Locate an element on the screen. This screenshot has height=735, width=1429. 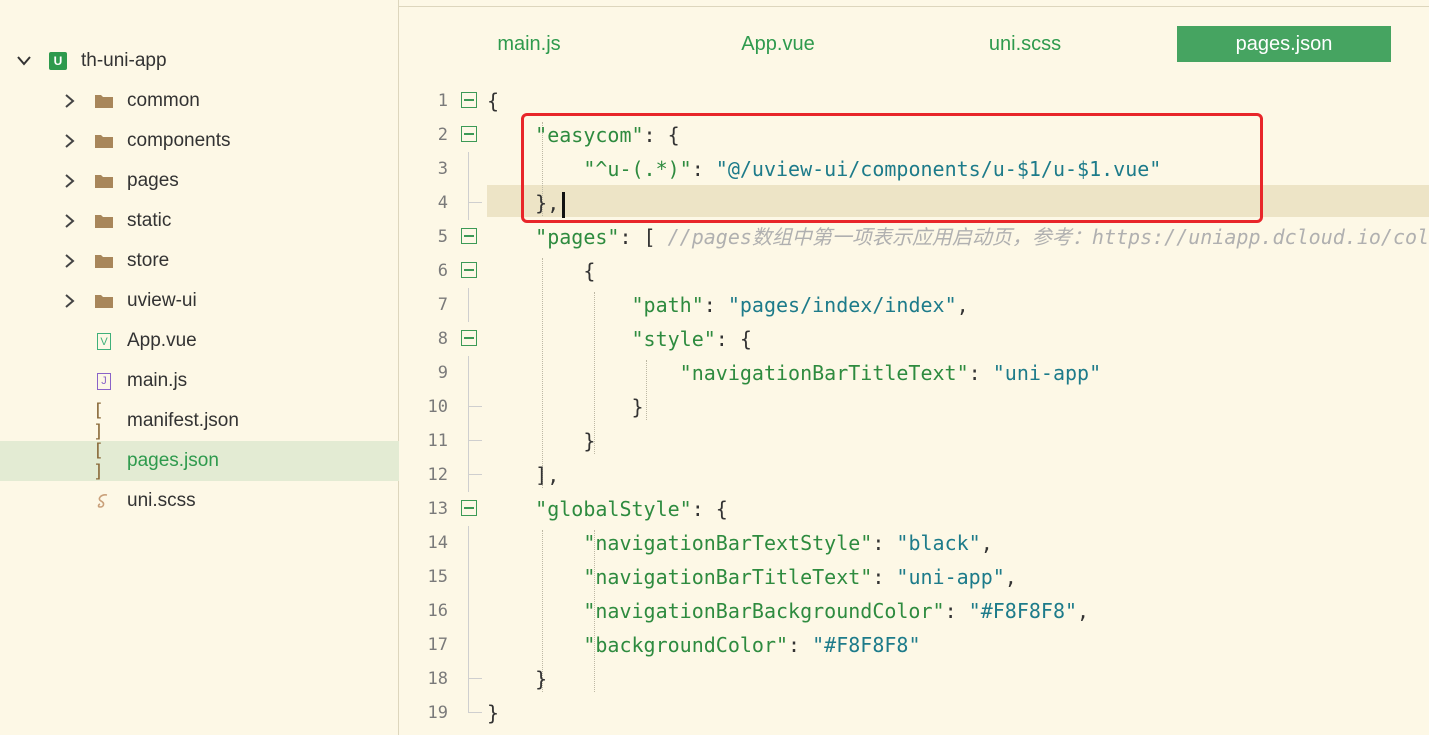
tree-item-label: manifest.json is located at coordinates (183, 420).